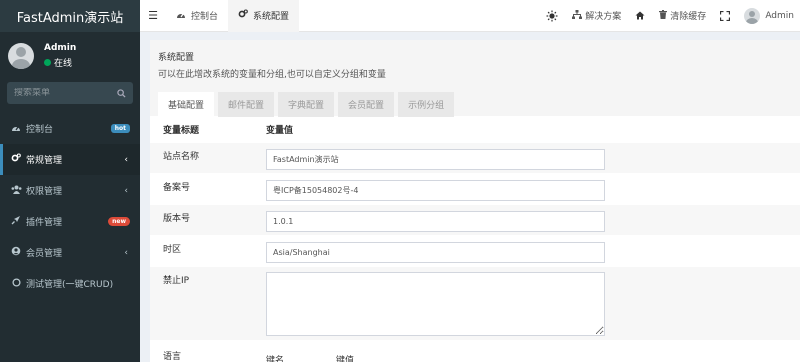 The width and height of the screenshot is (800, 362). What do you see at coordinates (40, 130) in the screenshot?
I see `sidebar-item-label: 控制台` at bounding box center [40, 130].